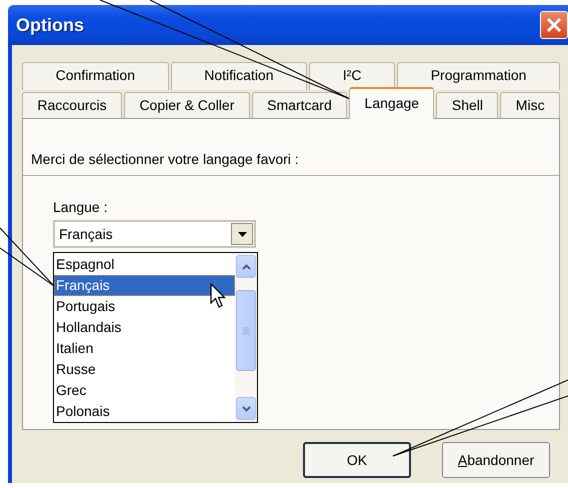 The image size is (568, 488). I want to click on ok-button: OK, so click(357, 460).